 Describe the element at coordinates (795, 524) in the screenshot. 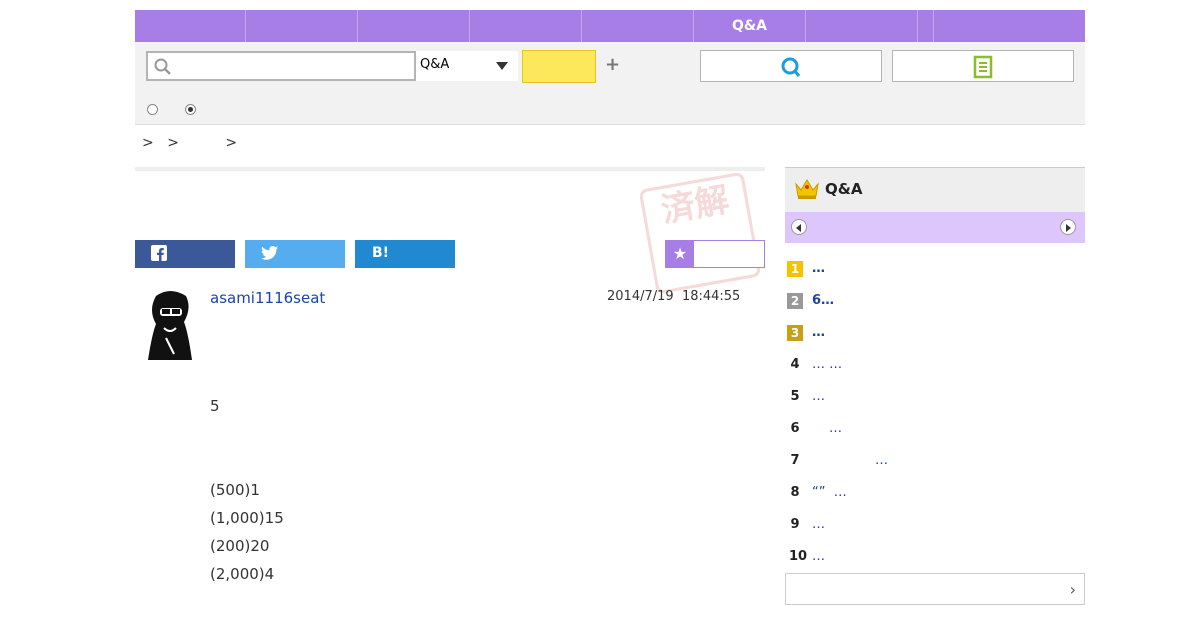

I see `rank-number: 9` at that location.